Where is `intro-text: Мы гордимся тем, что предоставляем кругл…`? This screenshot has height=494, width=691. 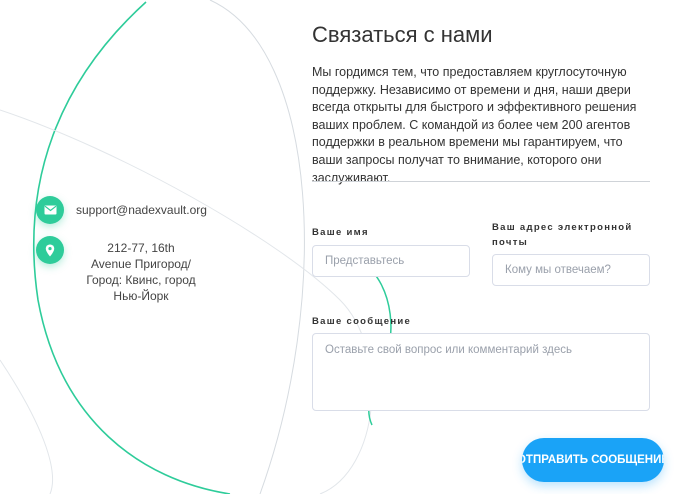 intro-text: Мы гордимся тем, что предоставляем кругл… is located at coordinates (474, 125).